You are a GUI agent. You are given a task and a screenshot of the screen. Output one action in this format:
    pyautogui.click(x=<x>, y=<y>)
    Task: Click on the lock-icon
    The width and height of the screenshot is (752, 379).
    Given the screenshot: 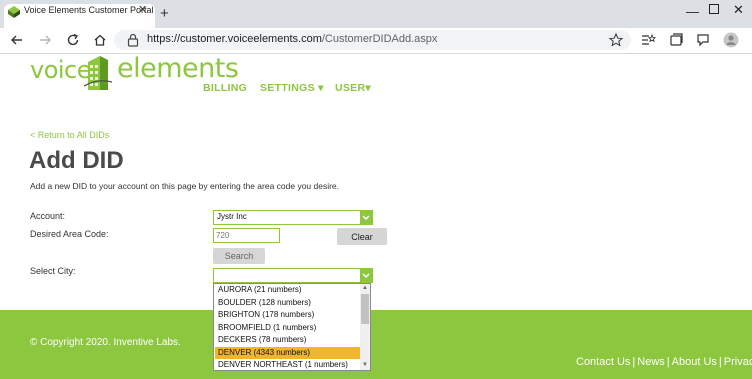 What is the action you would take?
    pyautogui.click(x=133, y=40)
    